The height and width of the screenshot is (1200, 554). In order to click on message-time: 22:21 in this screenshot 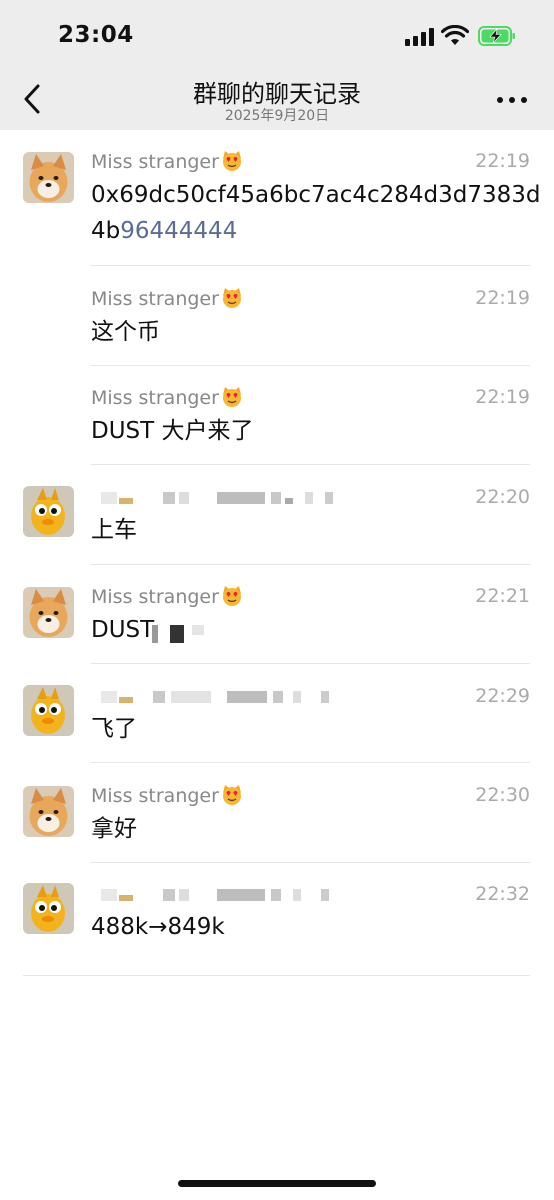, I will do `click(502, 596)`.